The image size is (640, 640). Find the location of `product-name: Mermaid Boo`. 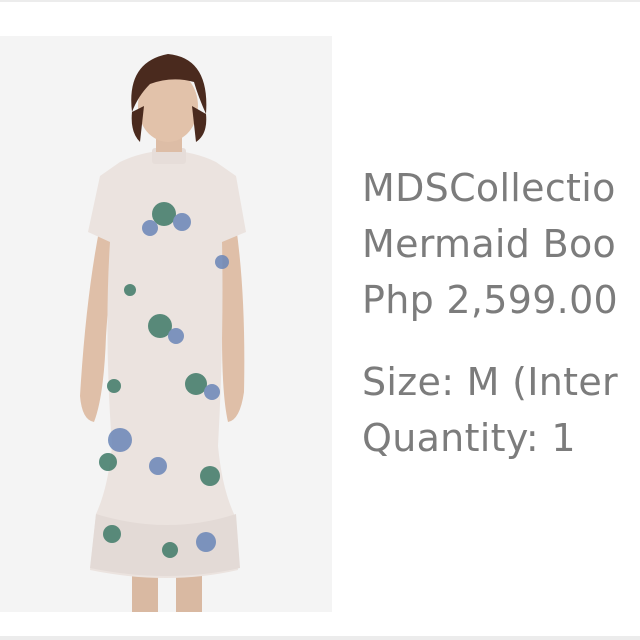

product-name: Mermaid Boo is located at coordinates (489, 244).